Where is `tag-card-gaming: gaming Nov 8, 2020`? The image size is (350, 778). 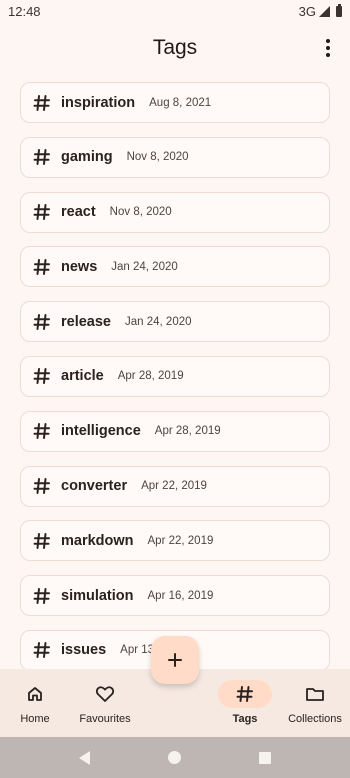 tag-card-gaming: gaming Nov 8, 2020 is located at coordinates (175, 157).